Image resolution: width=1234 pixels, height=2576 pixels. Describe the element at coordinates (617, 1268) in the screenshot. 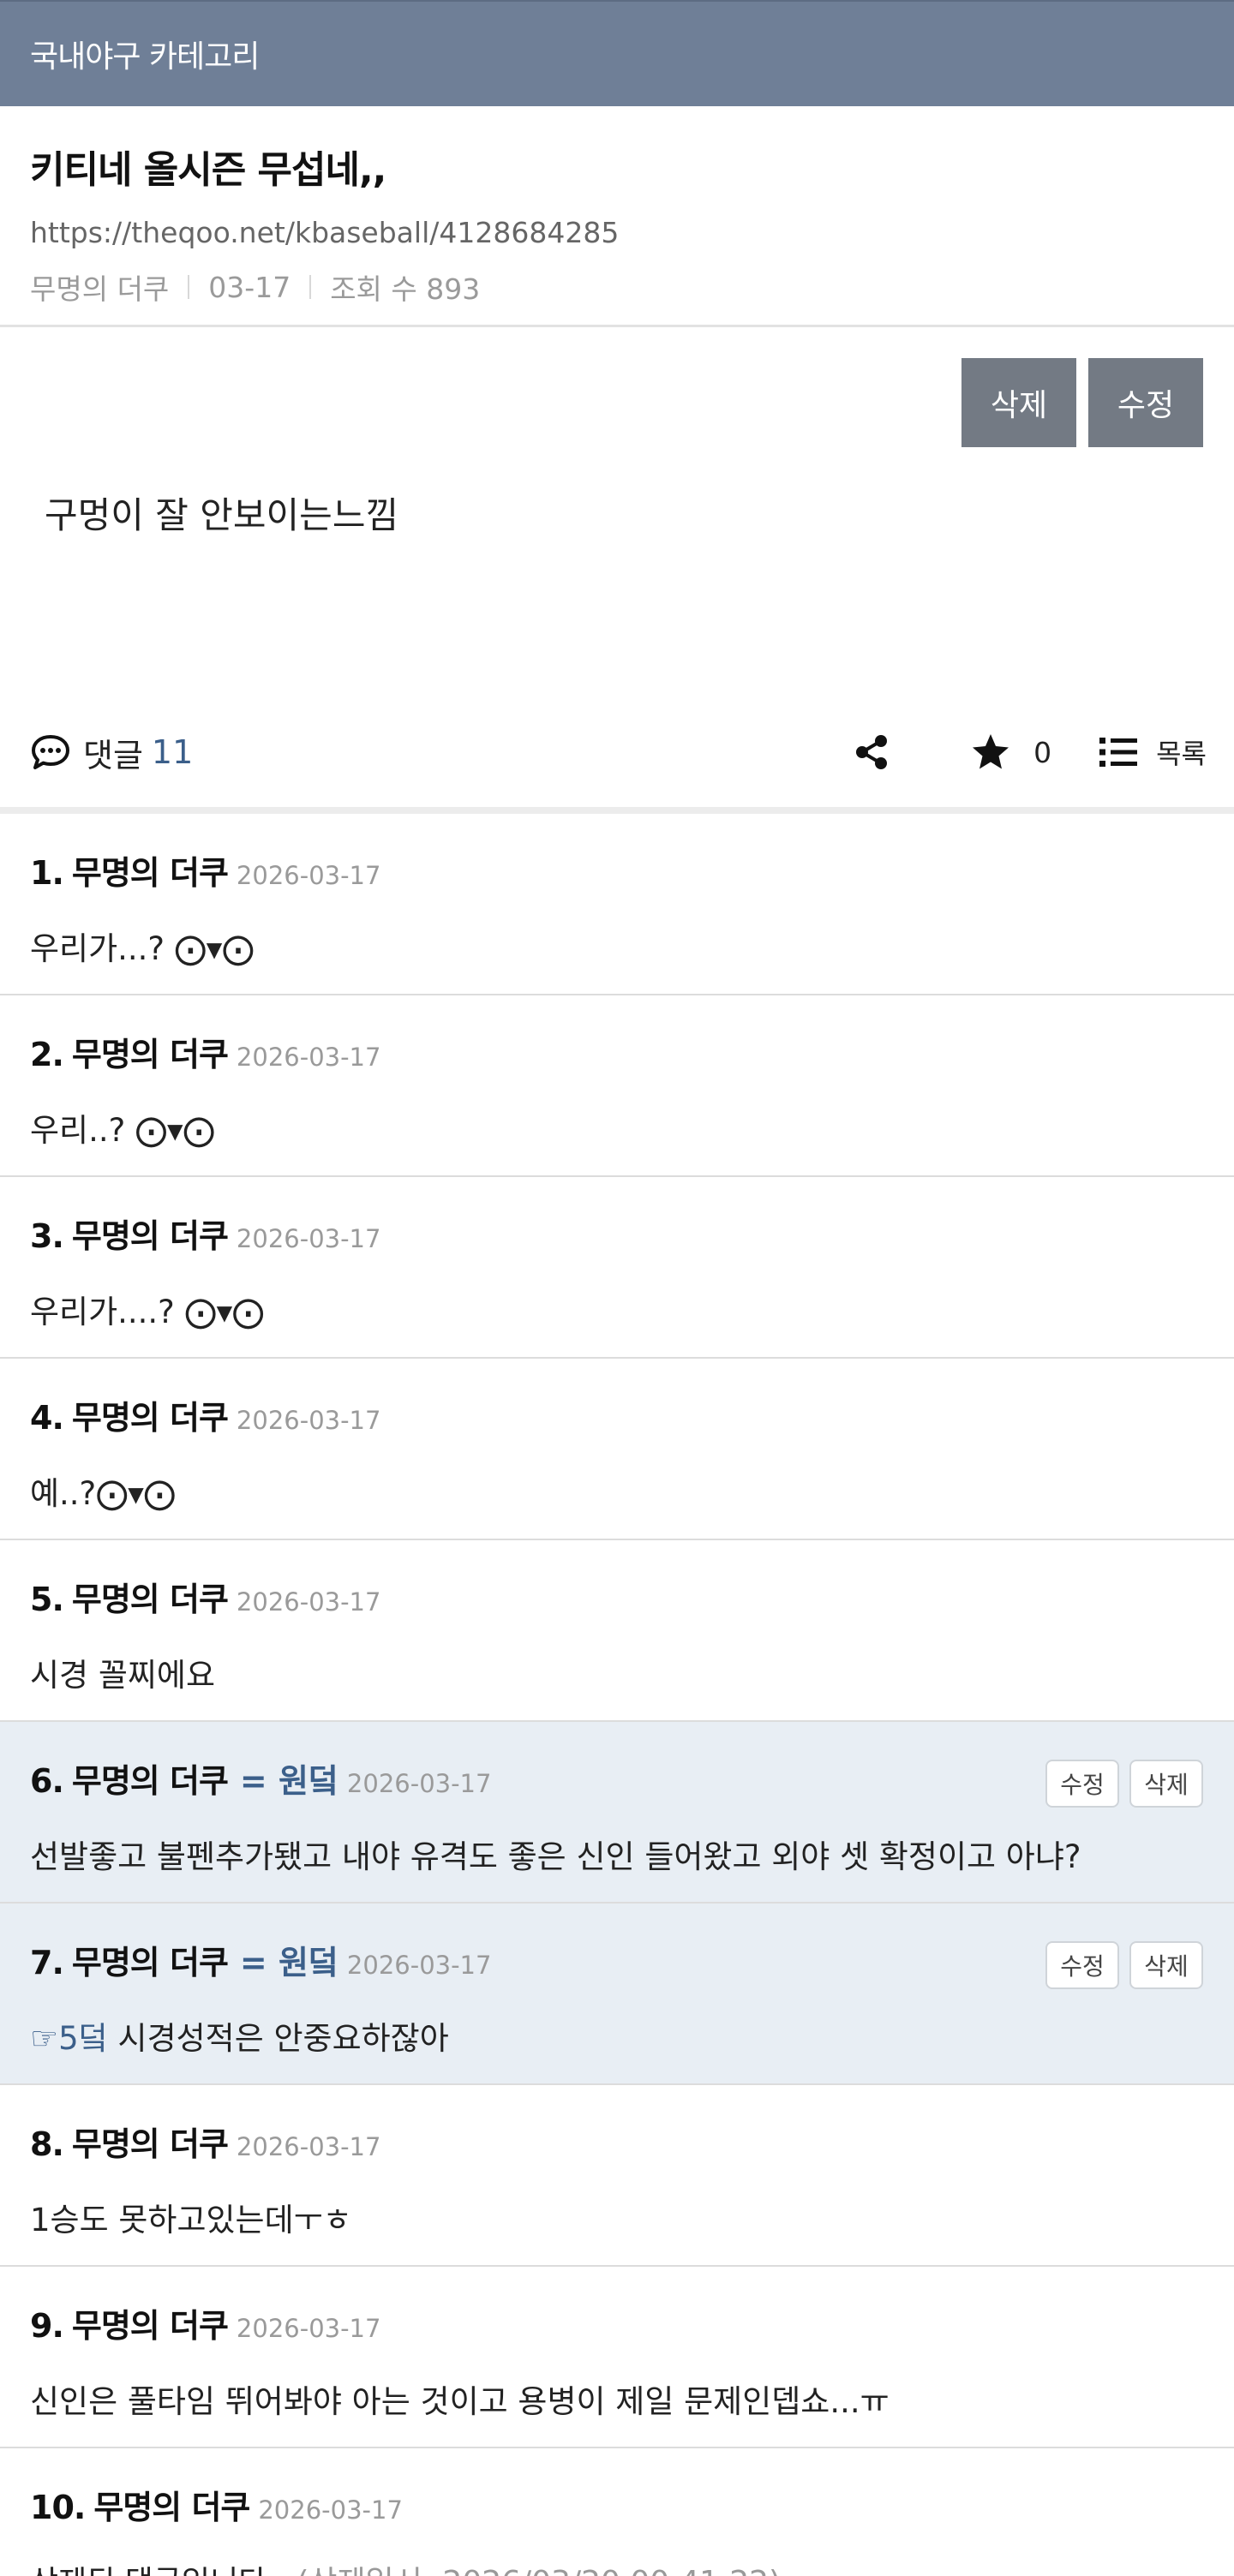

I see `comment-item: 3. 무명의 더쿠 2026-03-17 우리가....? ⨀▾⨀` at that location.